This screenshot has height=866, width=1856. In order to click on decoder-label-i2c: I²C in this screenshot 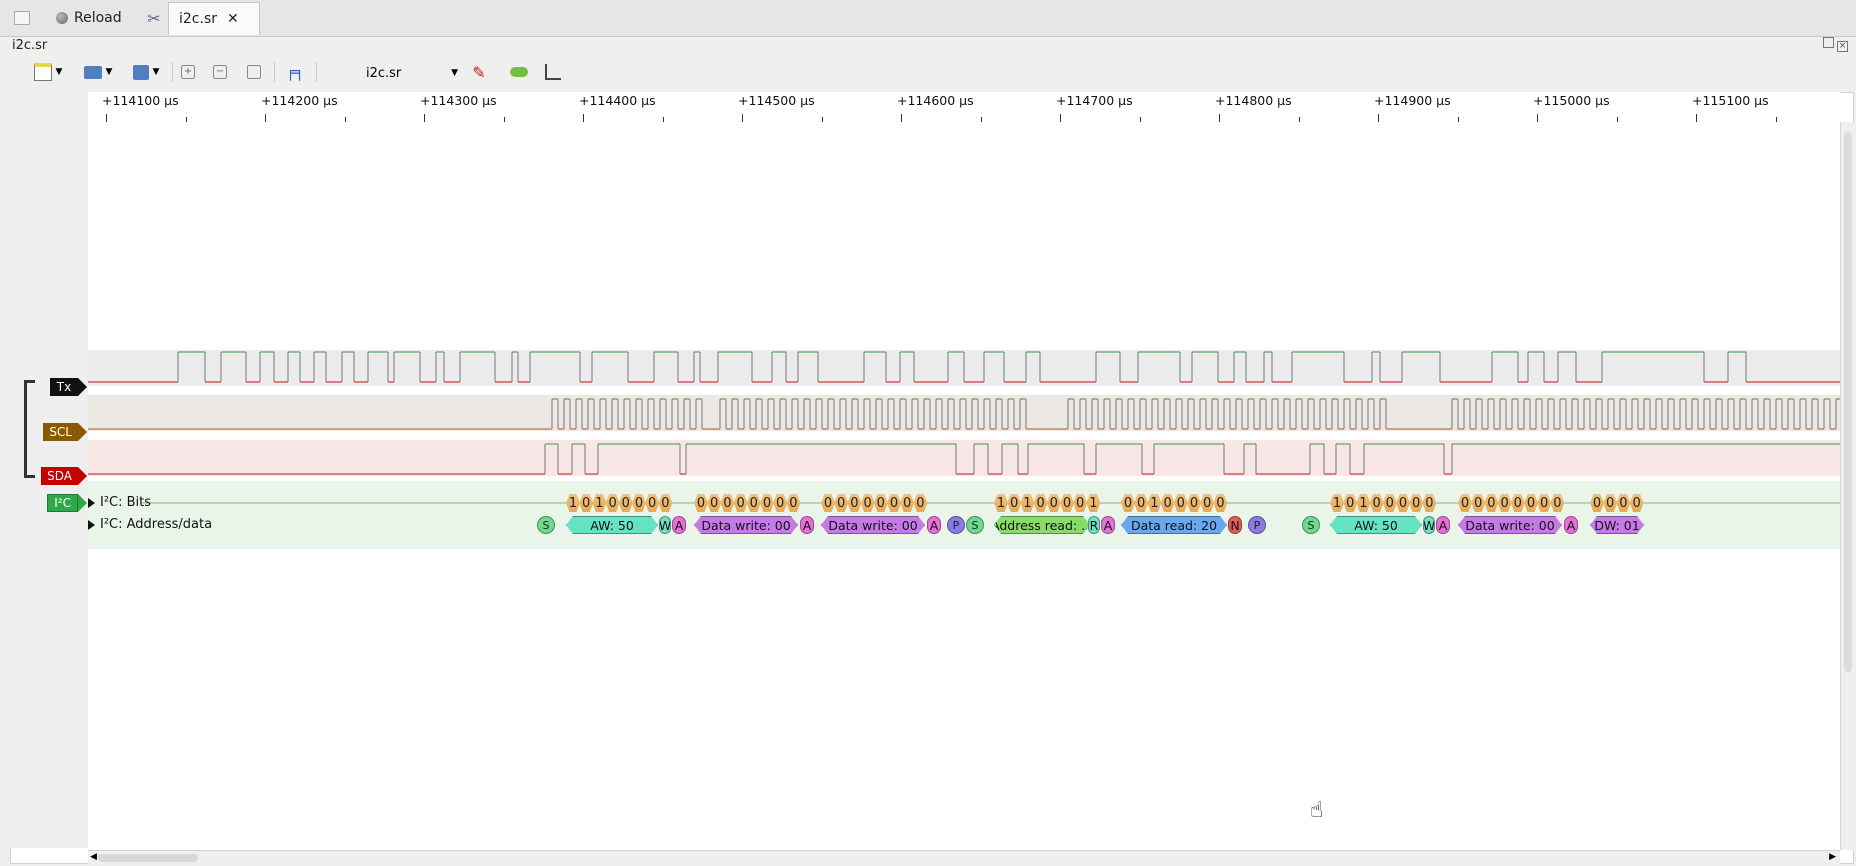, I will do `click(62, 503)`.